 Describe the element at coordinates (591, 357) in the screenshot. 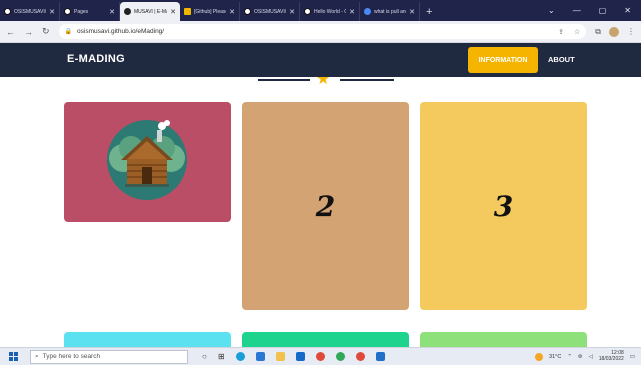

I see `volume-icon: ◁` at that location.